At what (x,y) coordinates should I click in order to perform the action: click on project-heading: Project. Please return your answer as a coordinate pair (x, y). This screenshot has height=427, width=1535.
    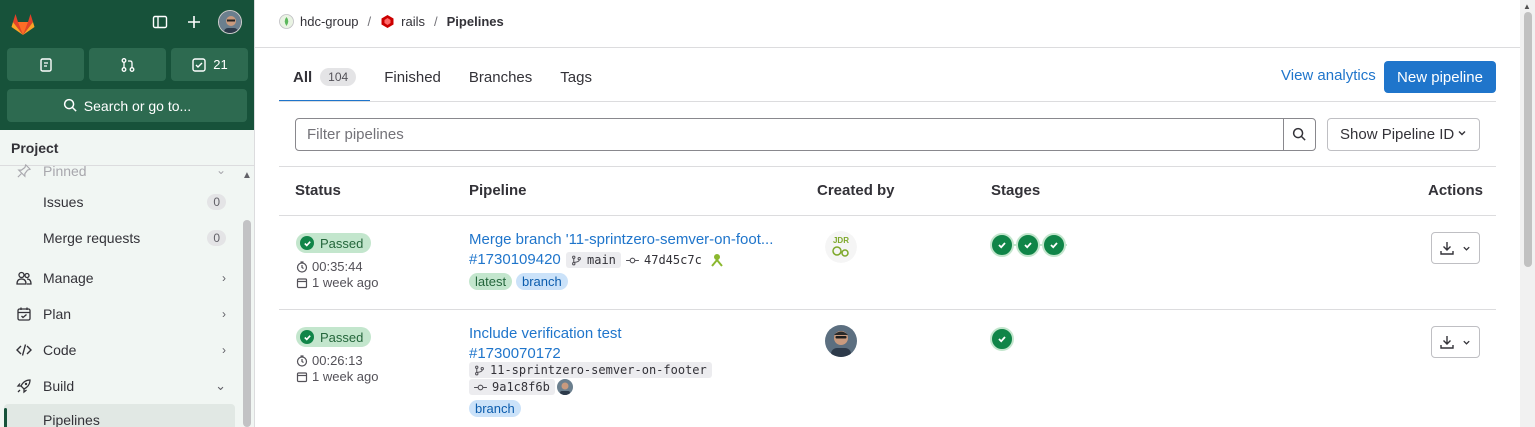
    Looking at the image, I should click on (35, 148).